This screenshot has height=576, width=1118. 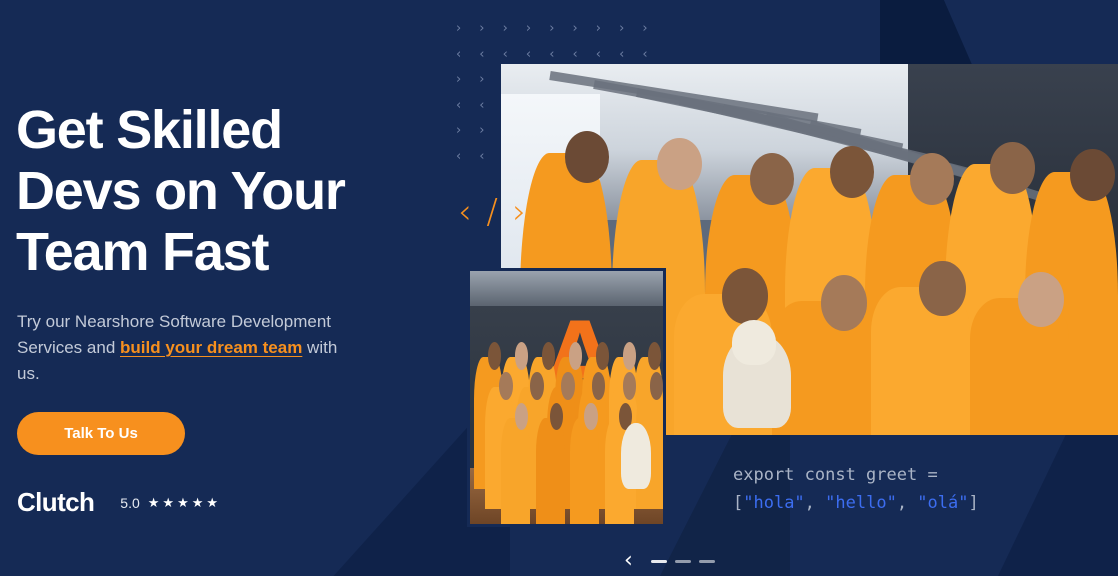 I want to click on talk-to-us-button: Talk To Us, so click(x=101, y=433).